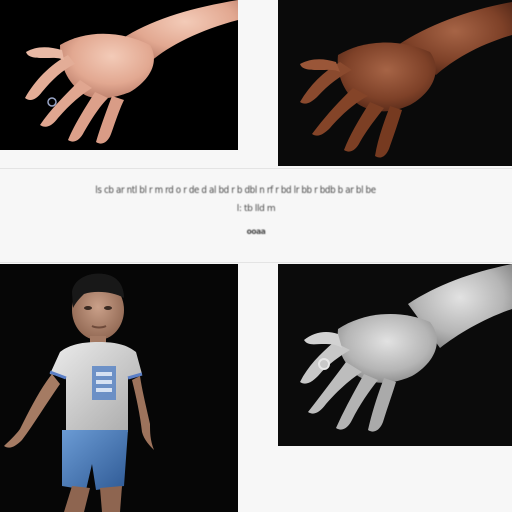 The width and height of the screenshot is (512, 512). What do you see at coordinates (256, 231) in the screenshot?
I see `caption-line-3: ooaa` at bounding box center [256, 231].